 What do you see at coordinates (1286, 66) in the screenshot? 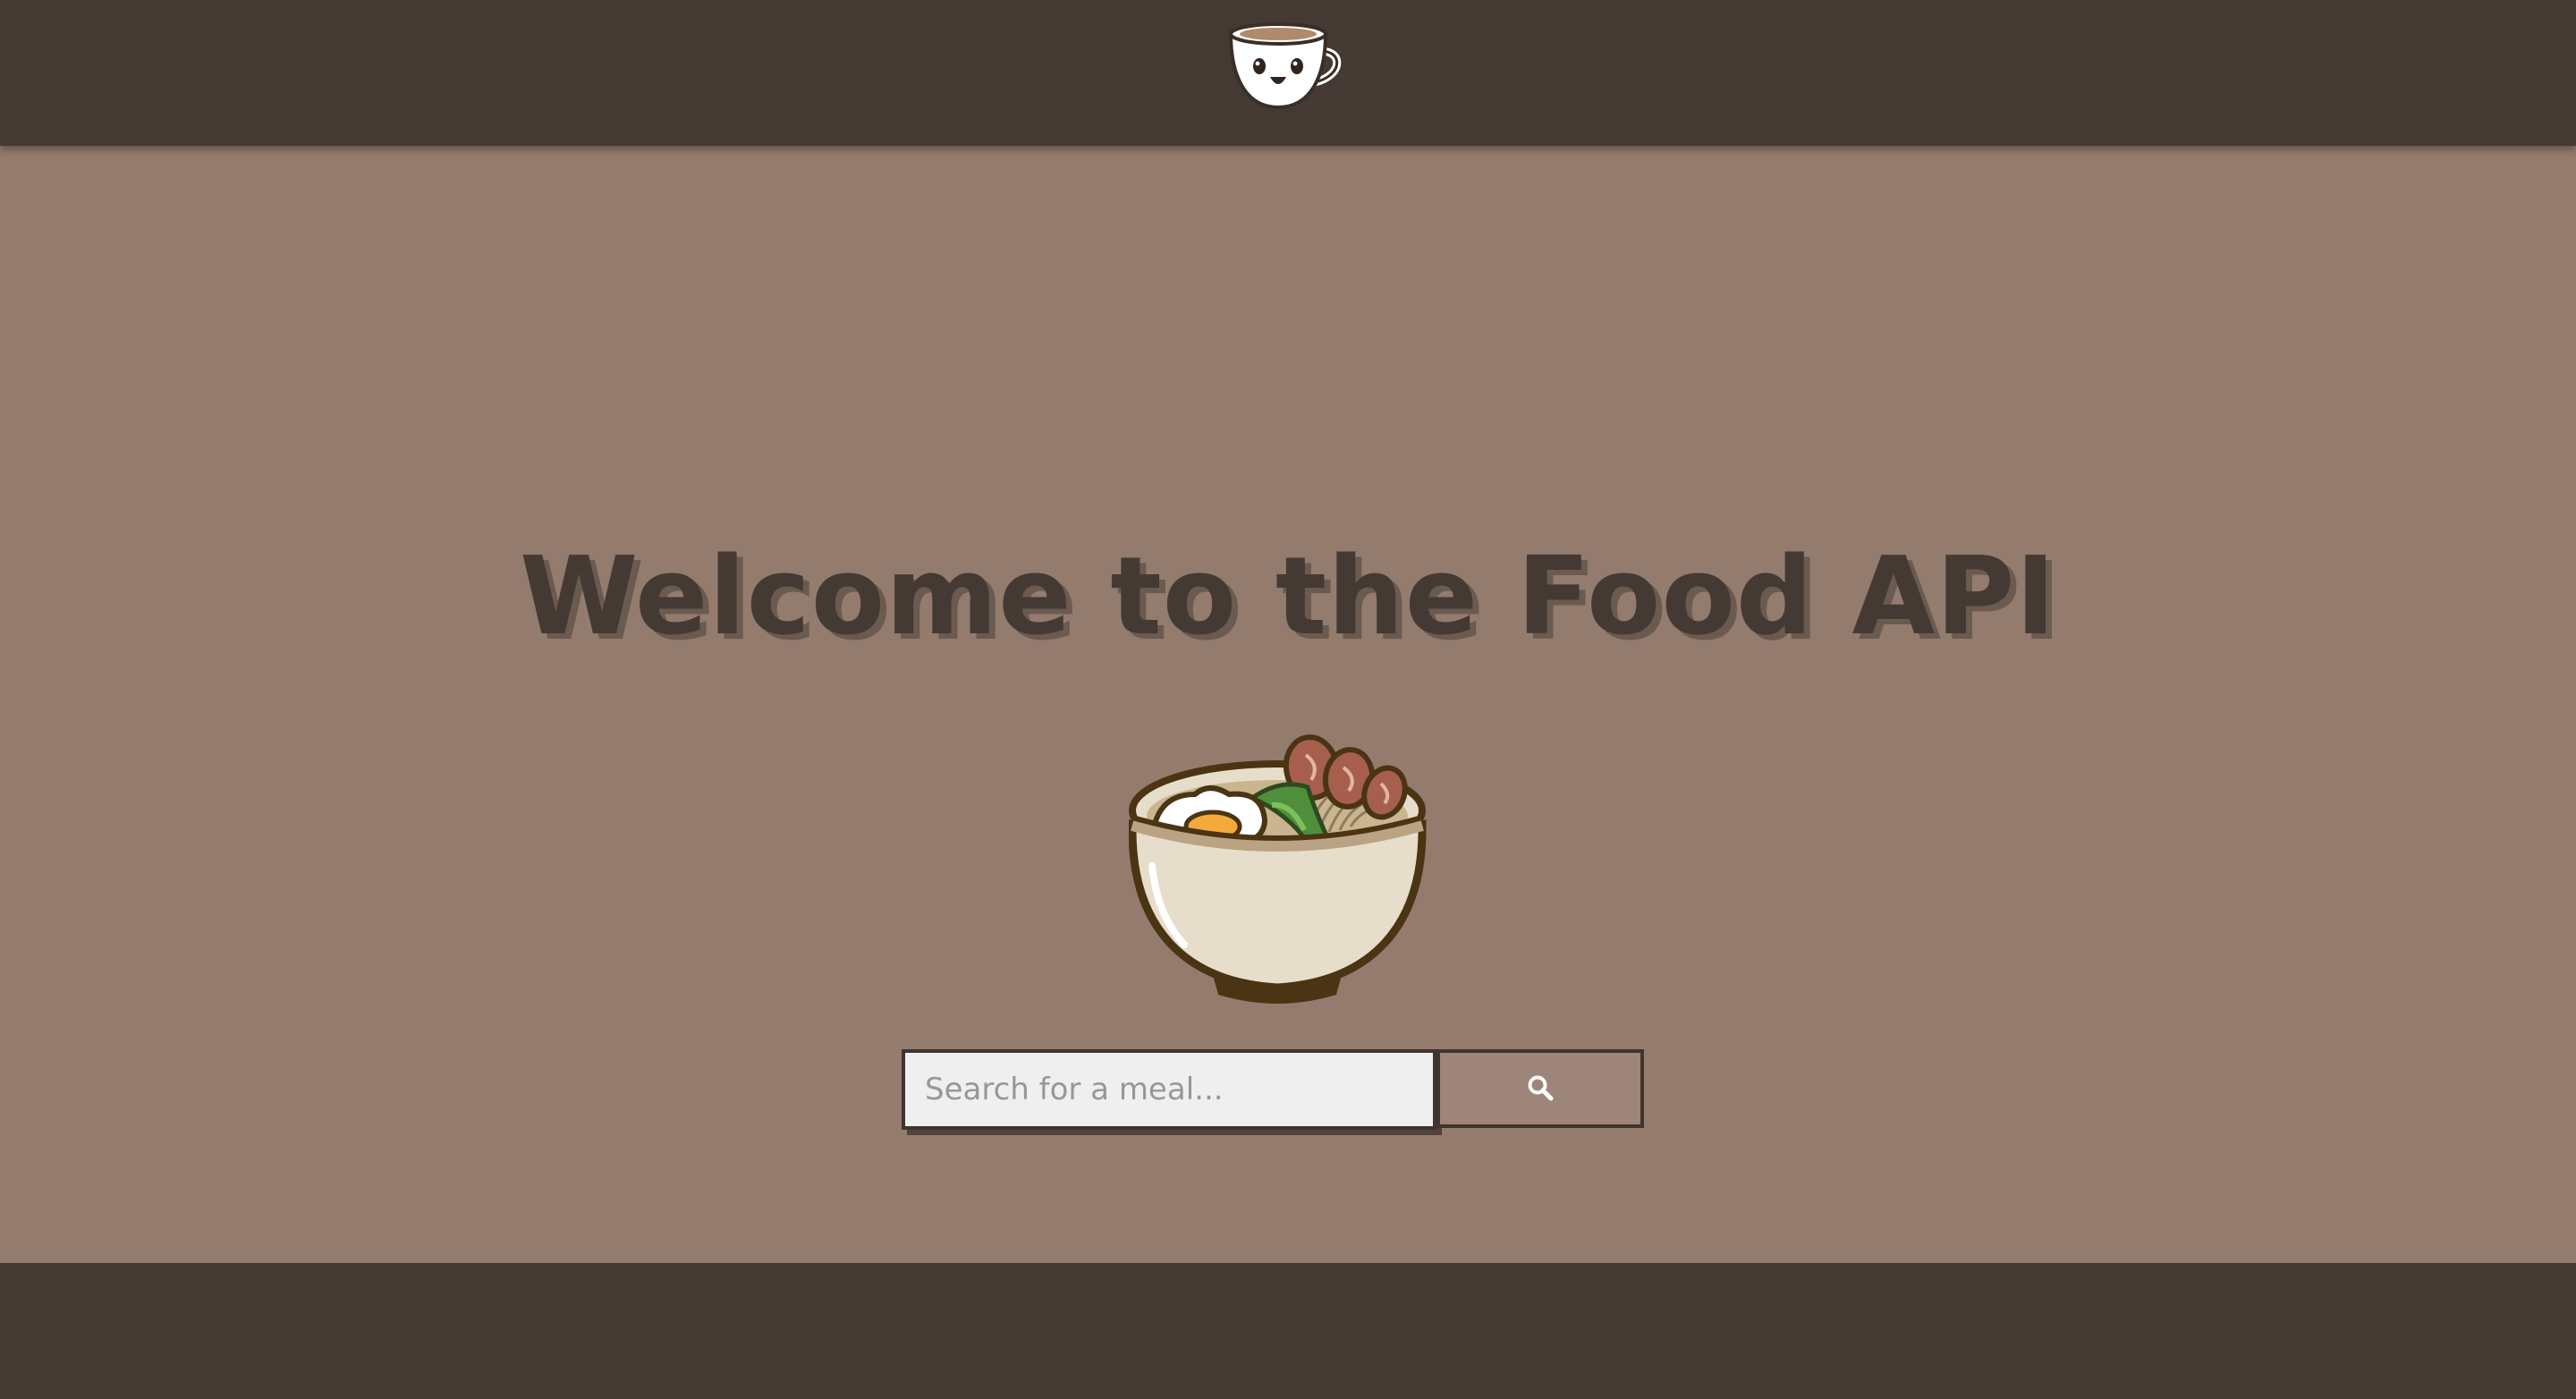
I see `coffee-cup-logo-icon` at bounding box center [1286, 66].